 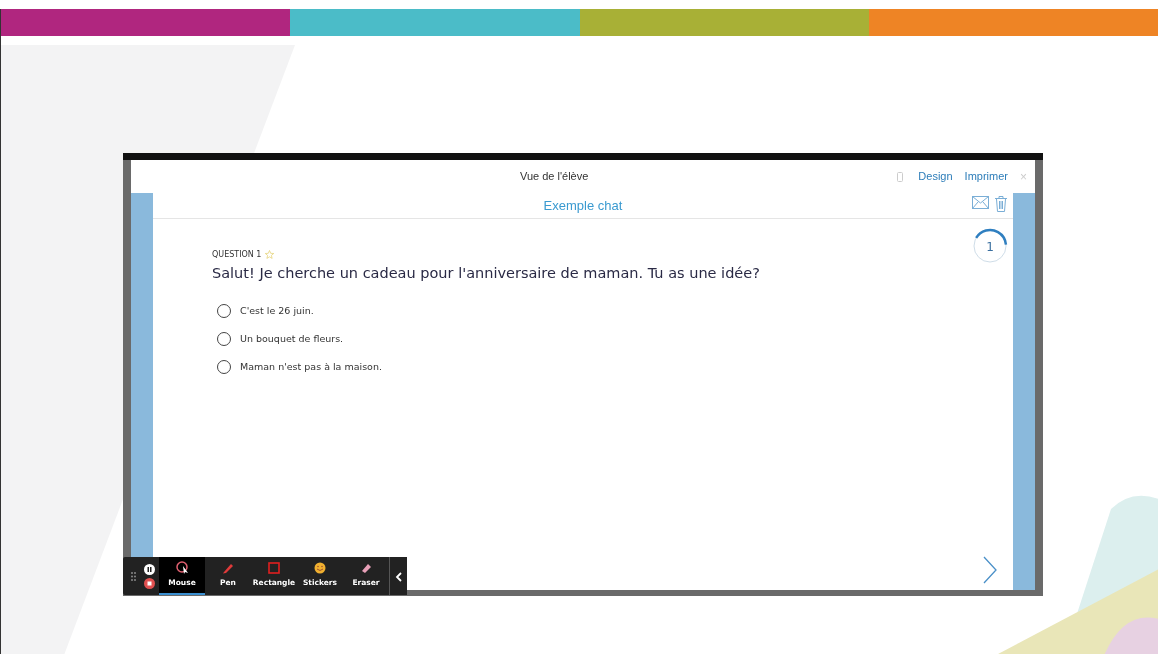 I want to click on collapse-button, so click(x=398, y=576).